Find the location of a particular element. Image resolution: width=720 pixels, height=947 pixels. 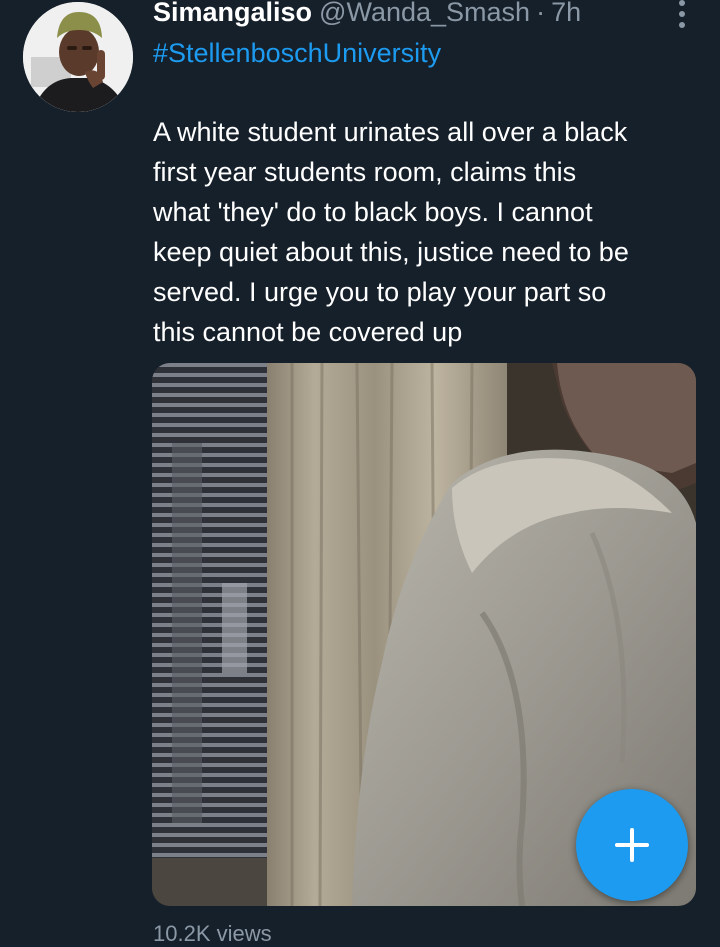

avatar-photo is located at coordinates (78, 57).